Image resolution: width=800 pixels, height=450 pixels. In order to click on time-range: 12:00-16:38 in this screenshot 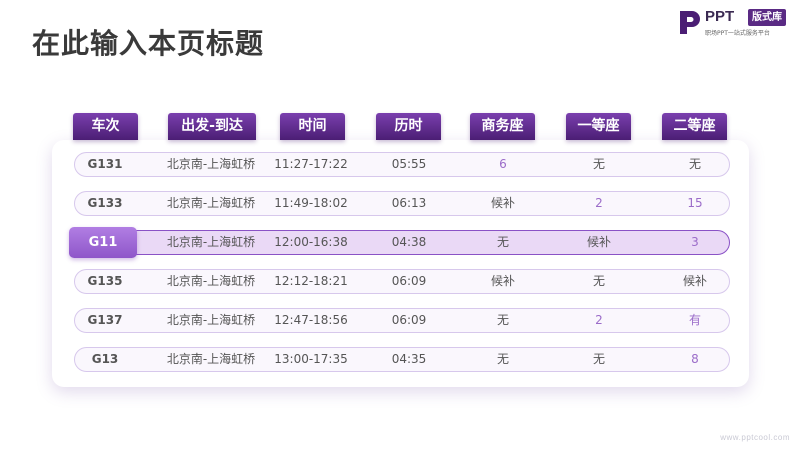, I will do `click(311, 242)`.